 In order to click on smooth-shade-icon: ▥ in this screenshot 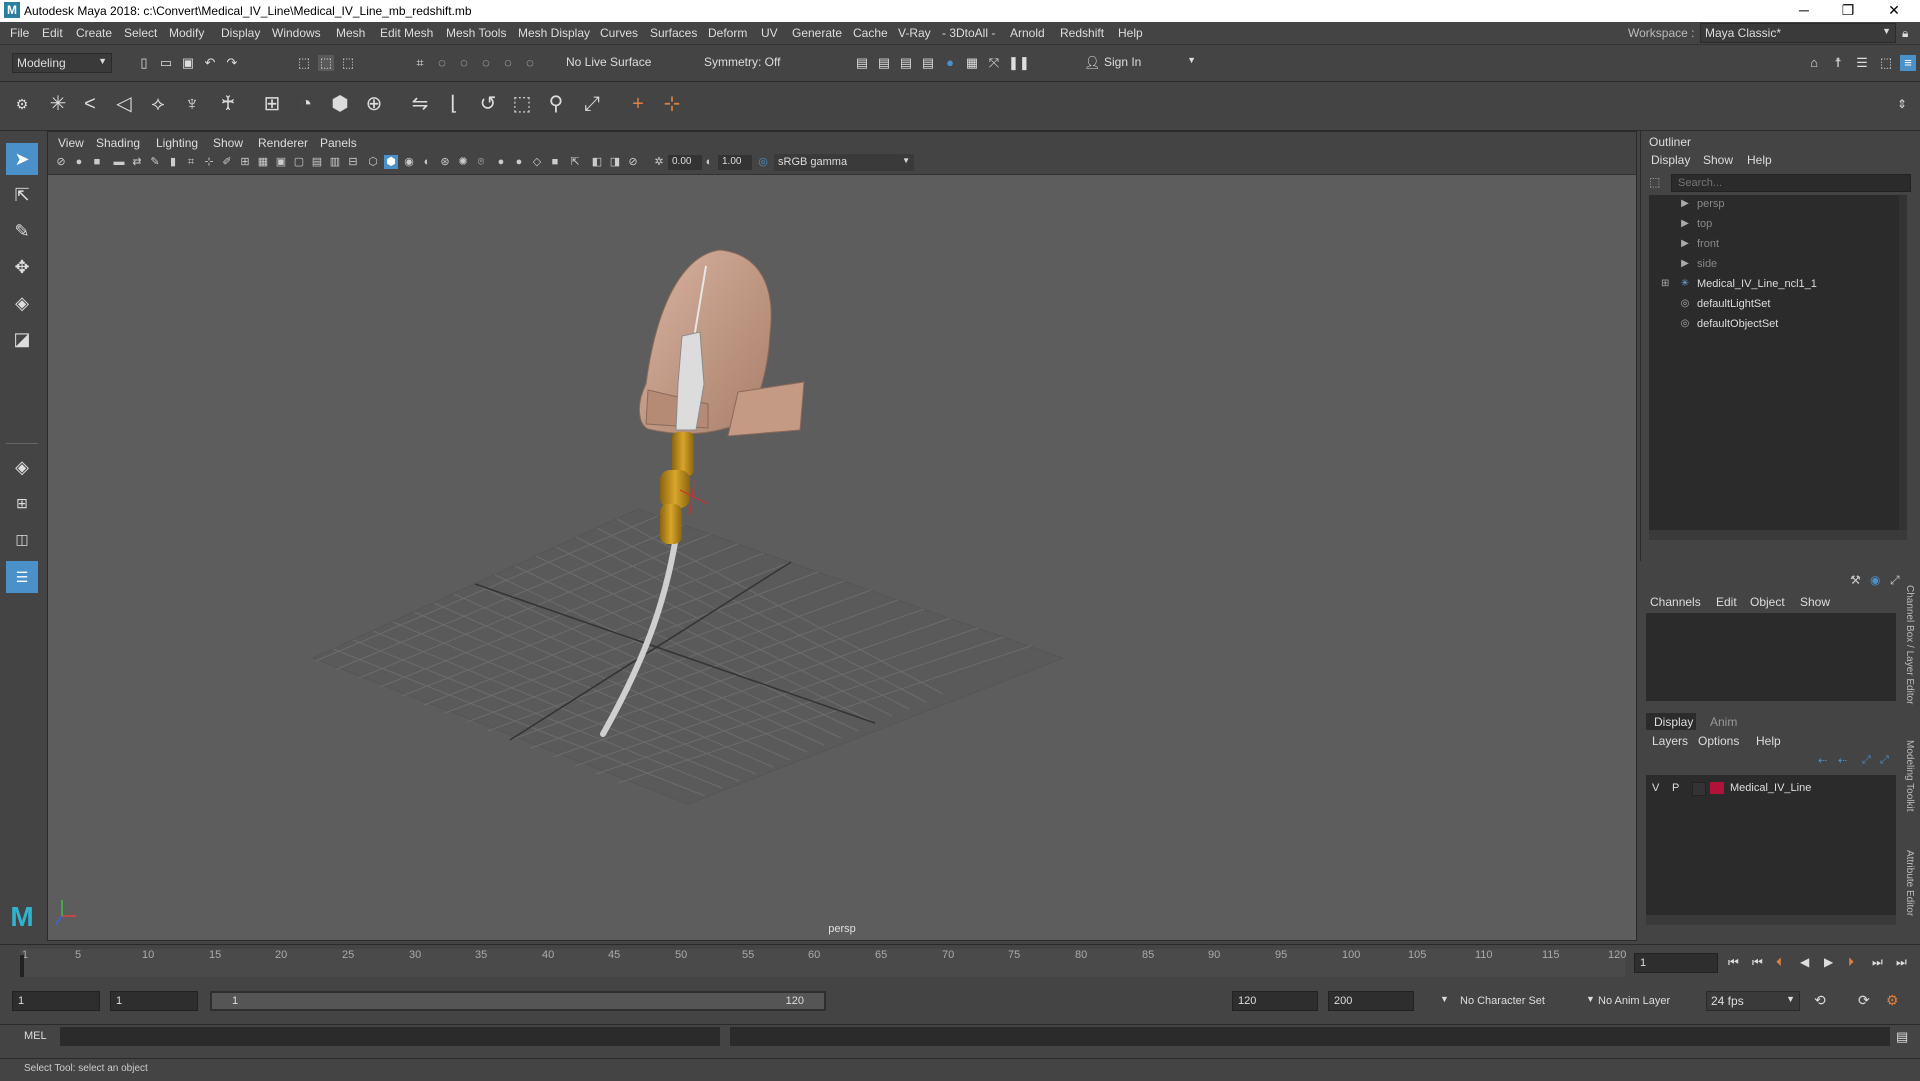, I will do `click(335, 162)`.